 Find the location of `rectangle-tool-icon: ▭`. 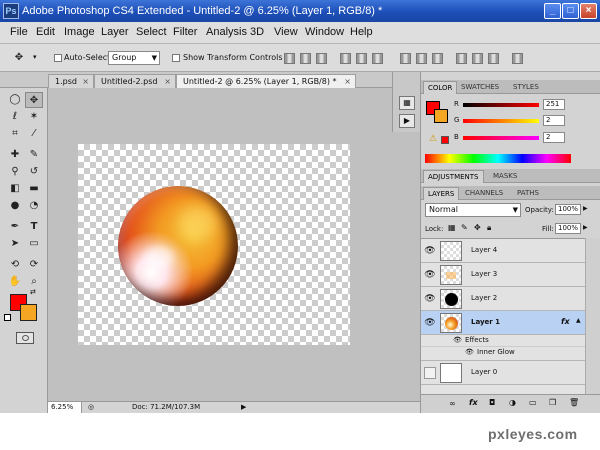

rectangle-tool-icon: ▭ is located at coordinates (34, 244).